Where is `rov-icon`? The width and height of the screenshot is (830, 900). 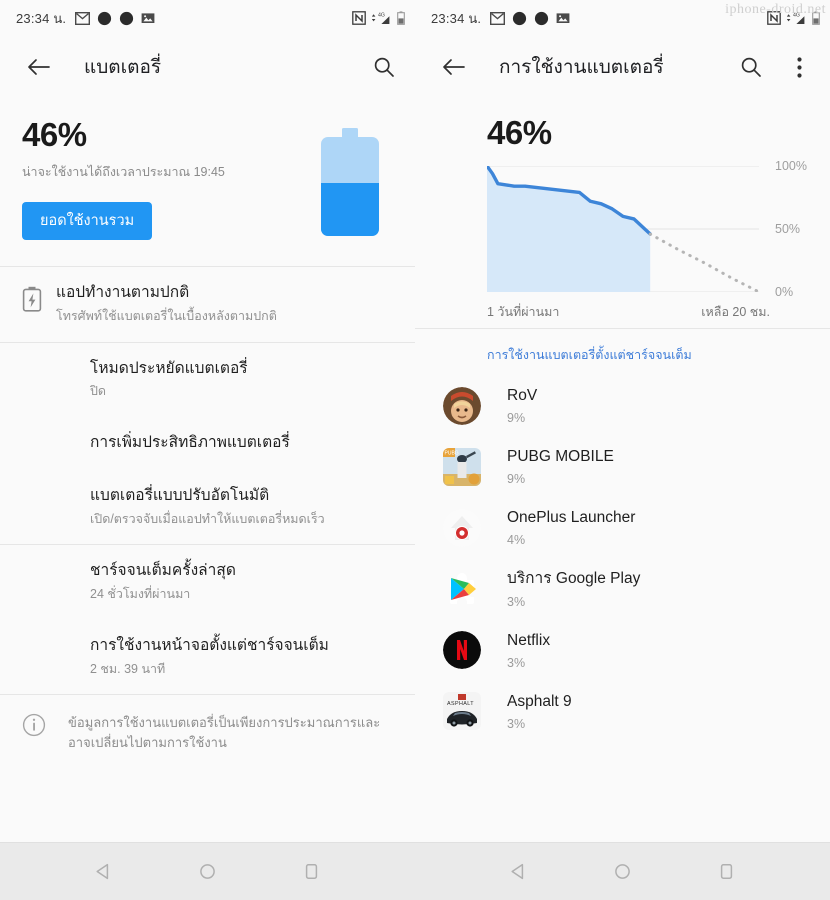
rov-icon is located at coordinates (462, 405).